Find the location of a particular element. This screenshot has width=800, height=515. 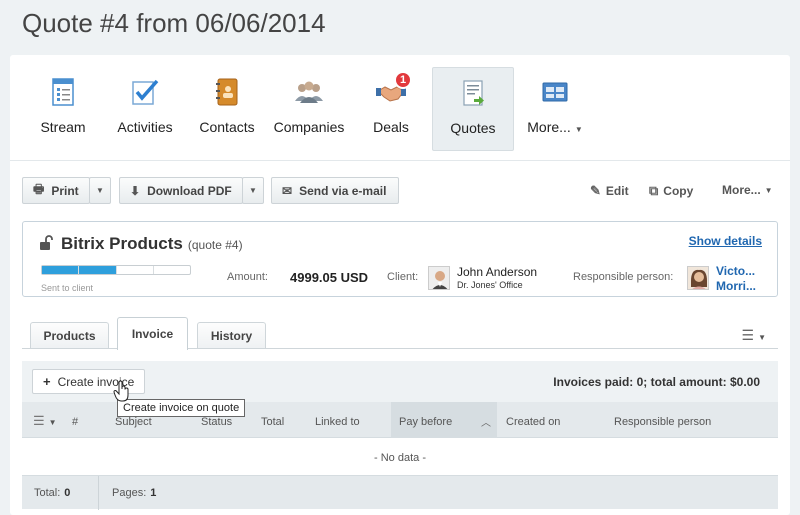

nav-item-more: More... ▼ is located at coordinates (555, 109).